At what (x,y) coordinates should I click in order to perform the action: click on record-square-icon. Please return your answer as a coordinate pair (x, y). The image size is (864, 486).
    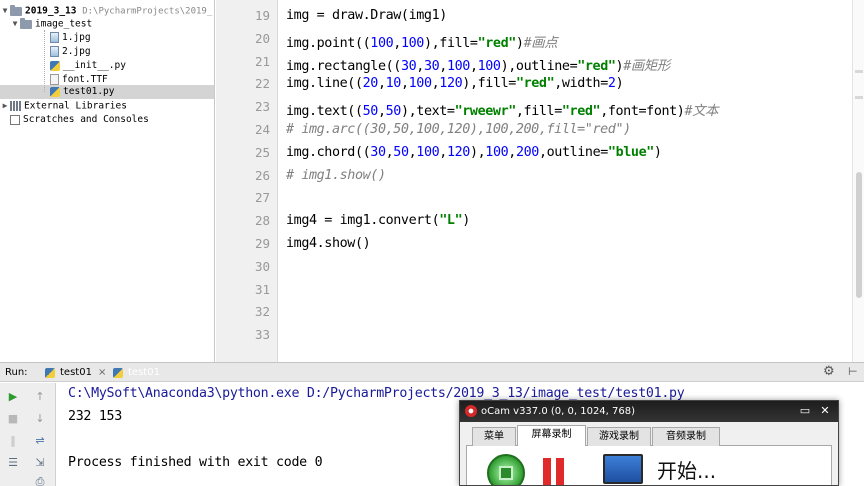
    Looking at the image, I should click on (506, 473).